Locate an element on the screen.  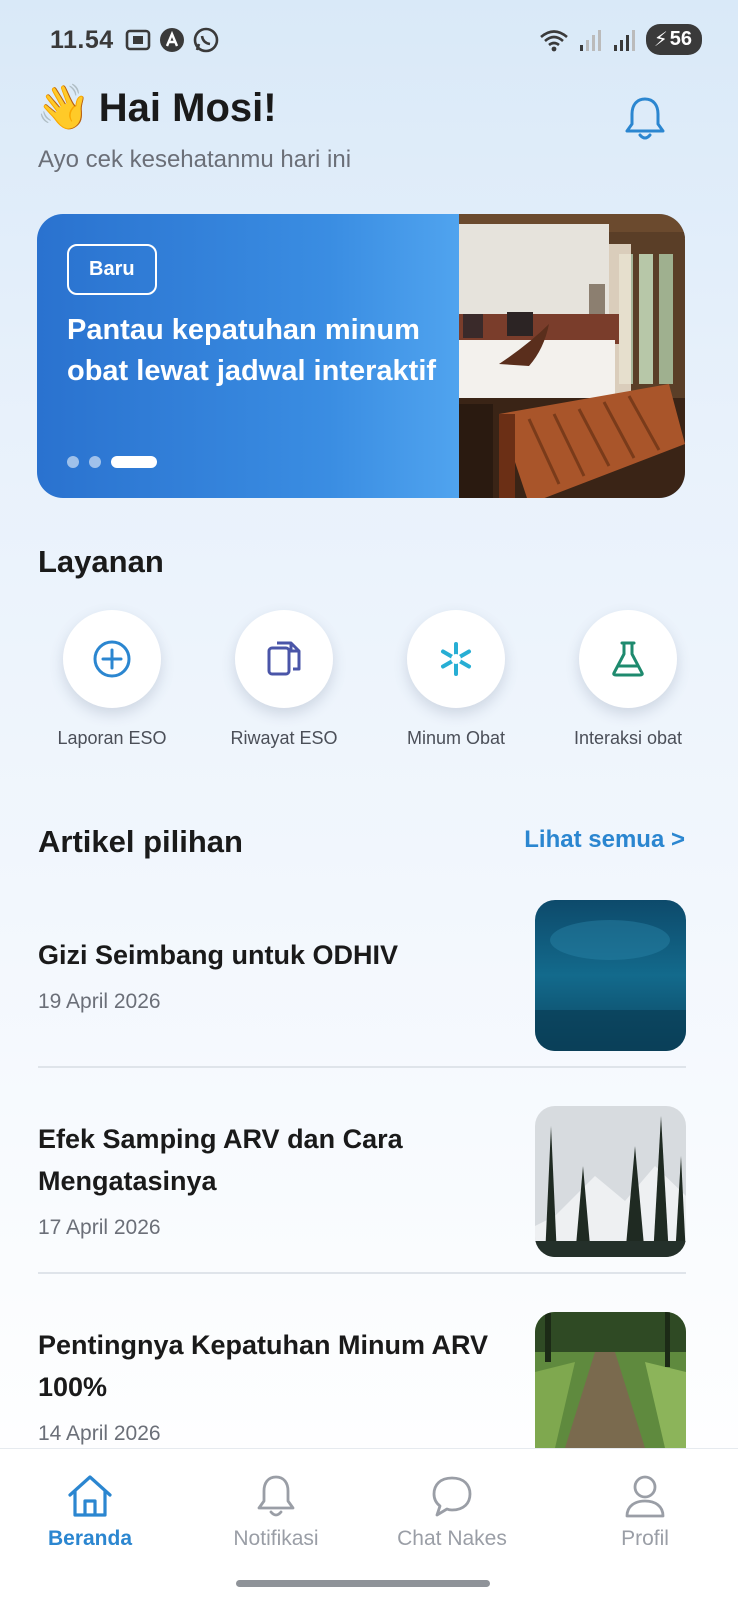
asterisk-icon is located at coordinates (456, 659).